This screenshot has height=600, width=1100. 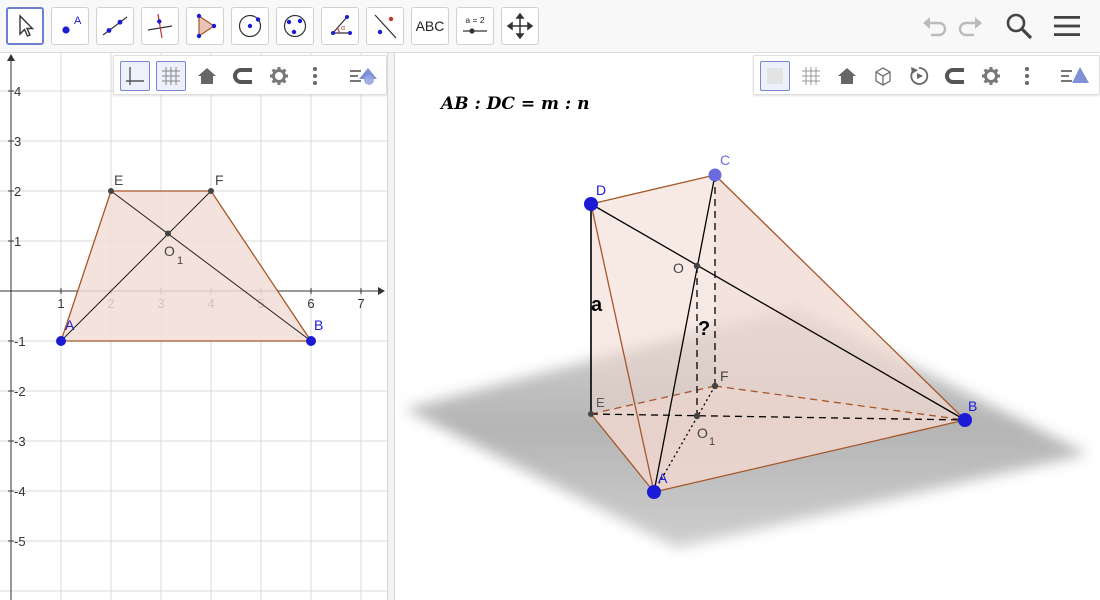 What do you see at coordinates (965, 420) in the screenshot?
I see `point-B-3d` at bounding box center [965, 420].